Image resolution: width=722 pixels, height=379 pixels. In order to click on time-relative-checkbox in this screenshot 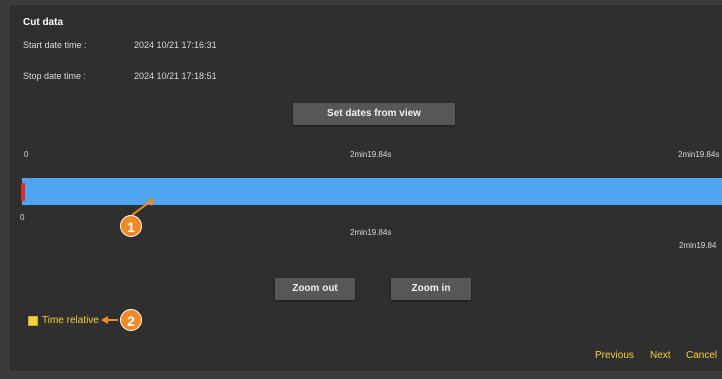, I will do `click(33, 321)`.